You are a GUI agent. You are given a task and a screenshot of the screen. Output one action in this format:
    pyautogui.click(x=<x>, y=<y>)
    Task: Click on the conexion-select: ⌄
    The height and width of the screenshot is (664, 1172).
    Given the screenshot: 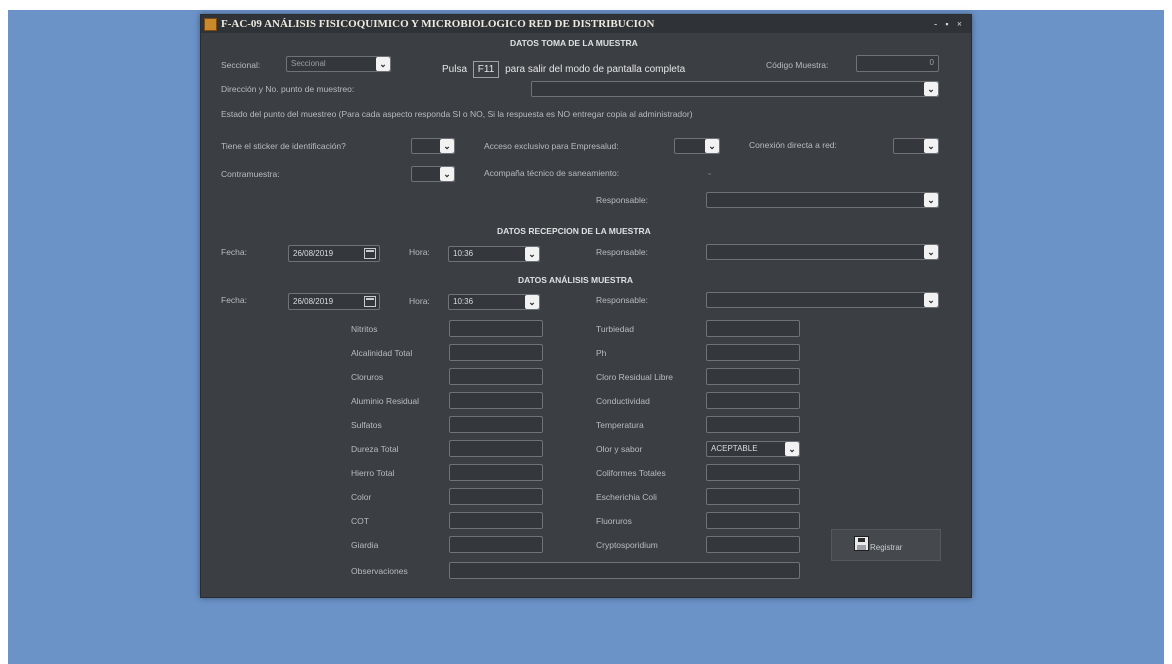 What is the action you would take?
    pyautogui.click(x=916, y=146)
    